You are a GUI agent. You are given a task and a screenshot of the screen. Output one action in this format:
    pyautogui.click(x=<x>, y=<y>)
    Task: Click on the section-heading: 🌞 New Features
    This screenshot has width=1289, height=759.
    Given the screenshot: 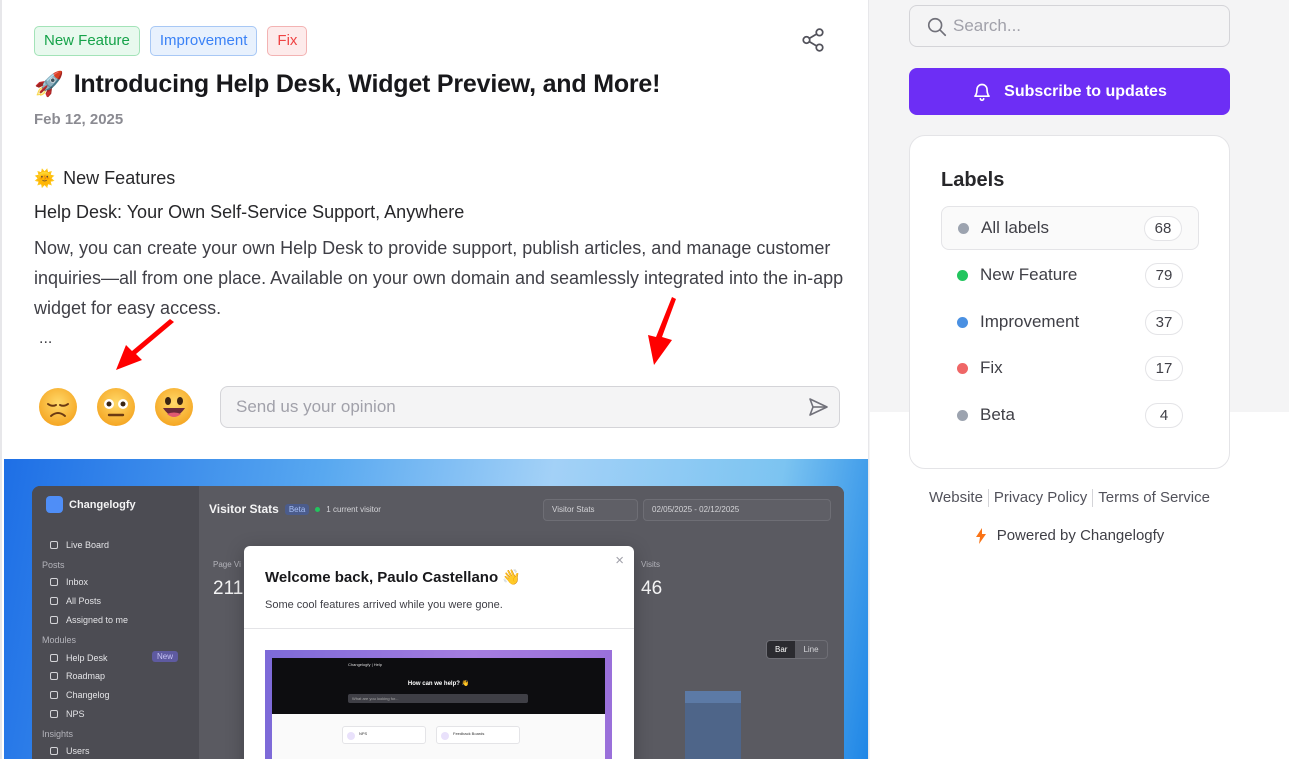 What is the action you would take?
    pyautogui.click(x=104, y=178)
    